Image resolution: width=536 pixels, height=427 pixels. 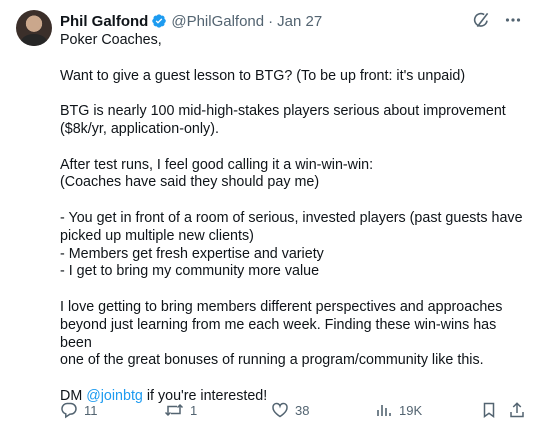 I want to click on repost-button: 1, so click(x=180, y=410).